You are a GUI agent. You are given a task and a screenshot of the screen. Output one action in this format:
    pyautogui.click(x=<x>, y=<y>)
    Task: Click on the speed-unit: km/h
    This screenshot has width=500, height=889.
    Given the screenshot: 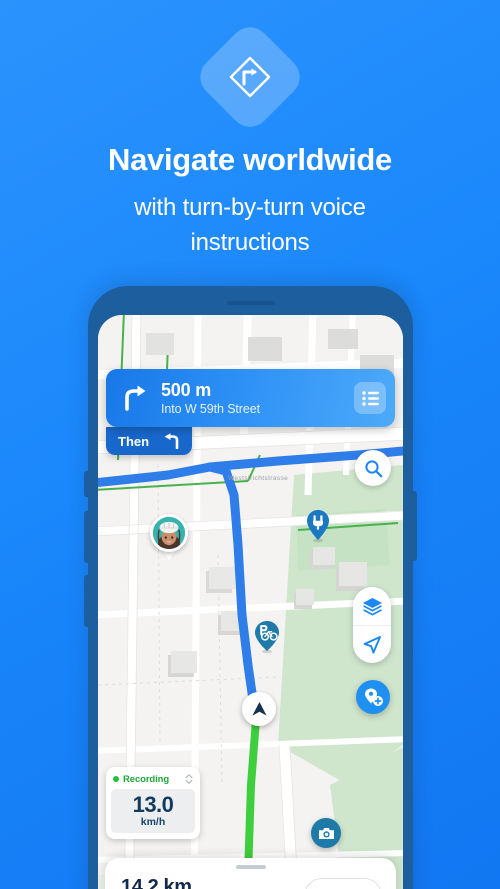 What is the action you would take?
    pyautogui.click(x=153, y=822)
    